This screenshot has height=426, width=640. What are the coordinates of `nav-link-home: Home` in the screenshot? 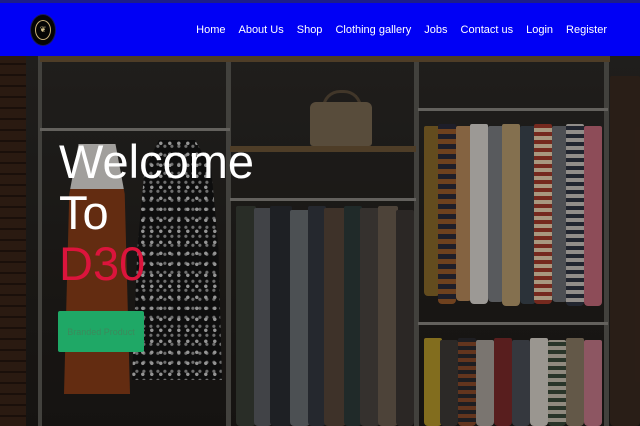 It's located at (210, 30).